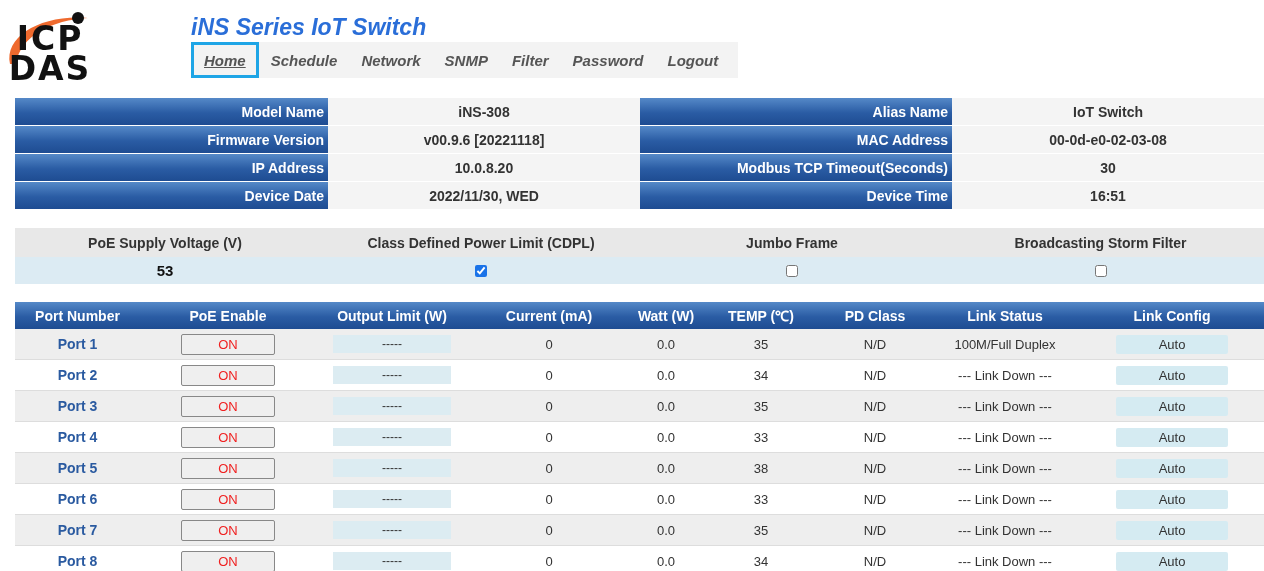 The width and height of the screenshot is (1264, 571). Describe the element at coordinates (50, 69) in the screenshot. I see `logo-text: DAS` at that location.